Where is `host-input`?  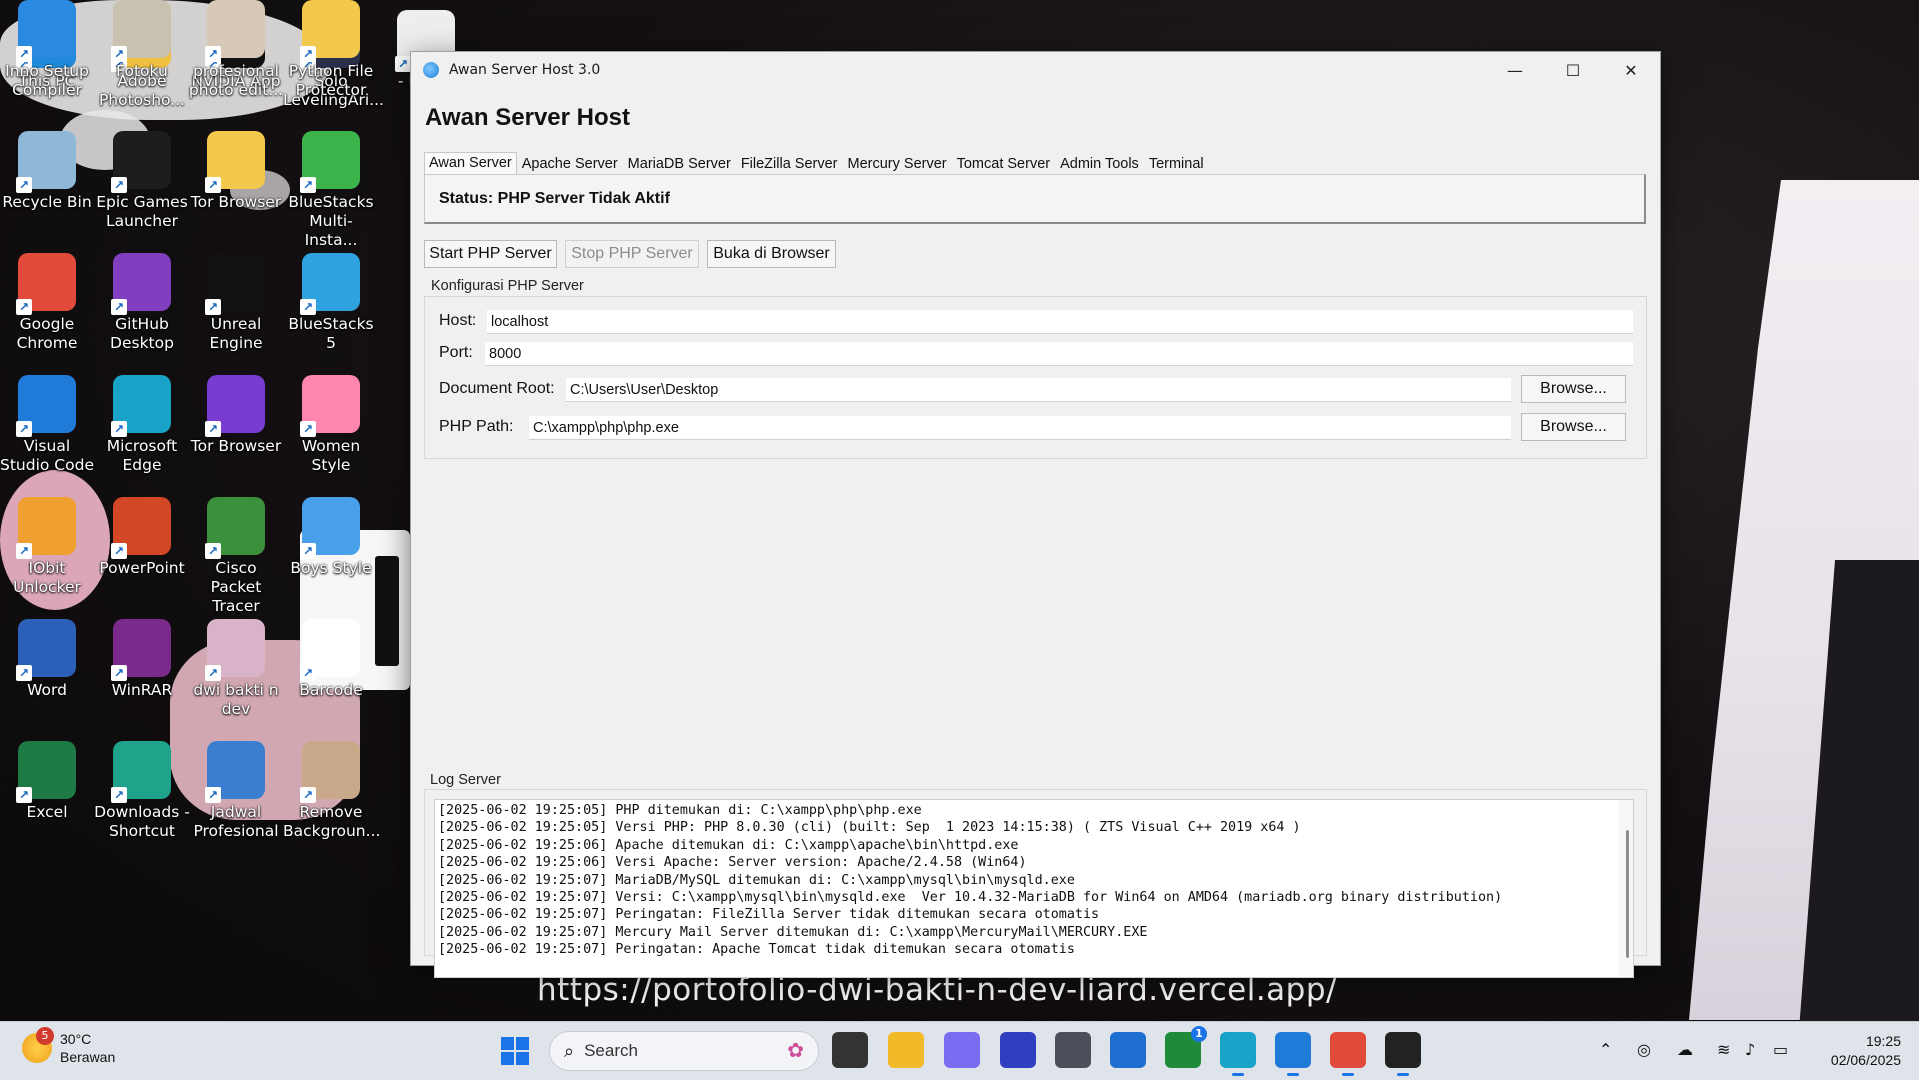
host-input is located at coordinates (1060, 322).